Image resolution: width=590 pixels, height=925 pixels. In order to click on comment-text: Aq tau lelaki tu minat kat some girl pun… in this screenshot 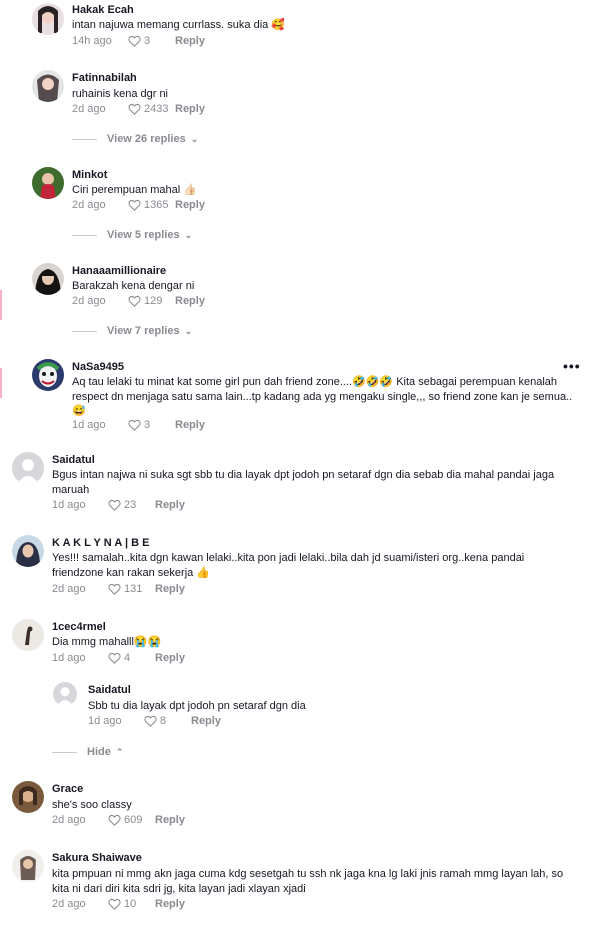, I will do `click(322, 396)`.